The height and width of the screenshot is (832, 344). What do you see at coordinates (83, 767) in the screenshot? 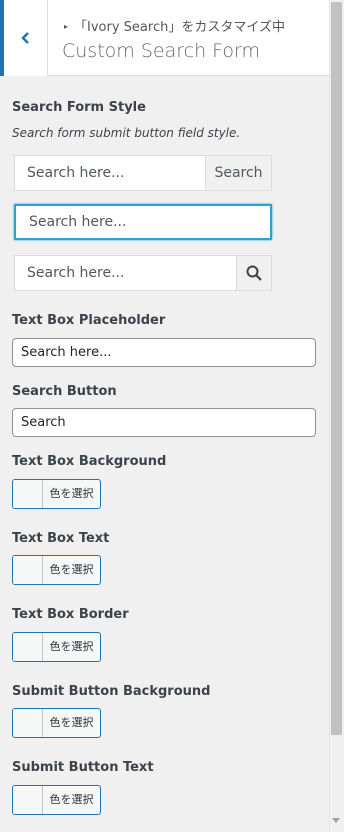
I see `submit-button-text-title: Submit Button Text` at bounding box center [83, 767].